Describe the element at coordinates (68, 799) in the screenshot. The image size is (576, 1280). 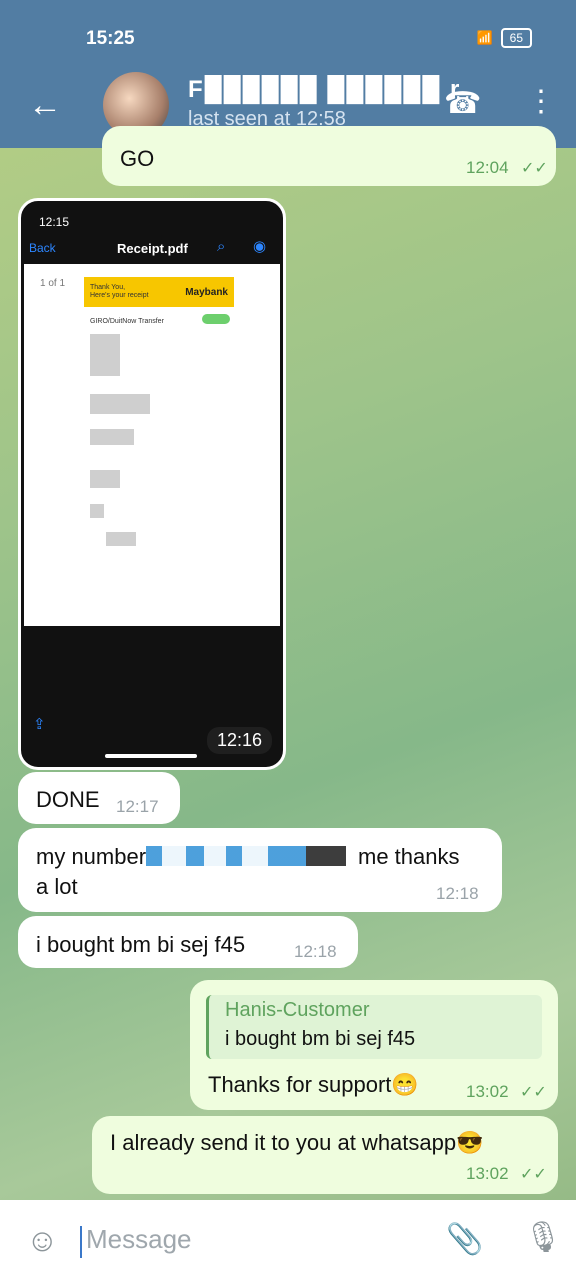
I see `message-text: DONE` at that location.